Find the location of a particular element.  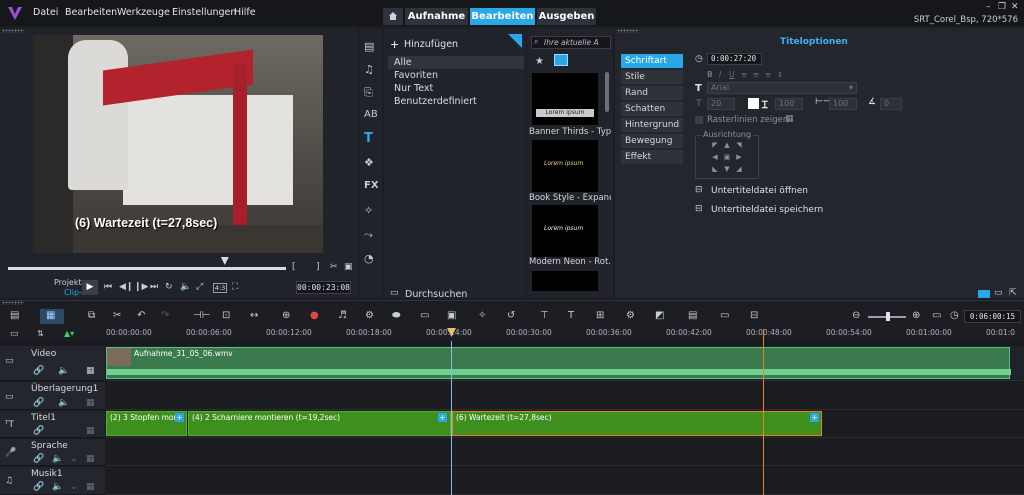

tab-schriftart: Schriftart is located at coordinates (652, 61).